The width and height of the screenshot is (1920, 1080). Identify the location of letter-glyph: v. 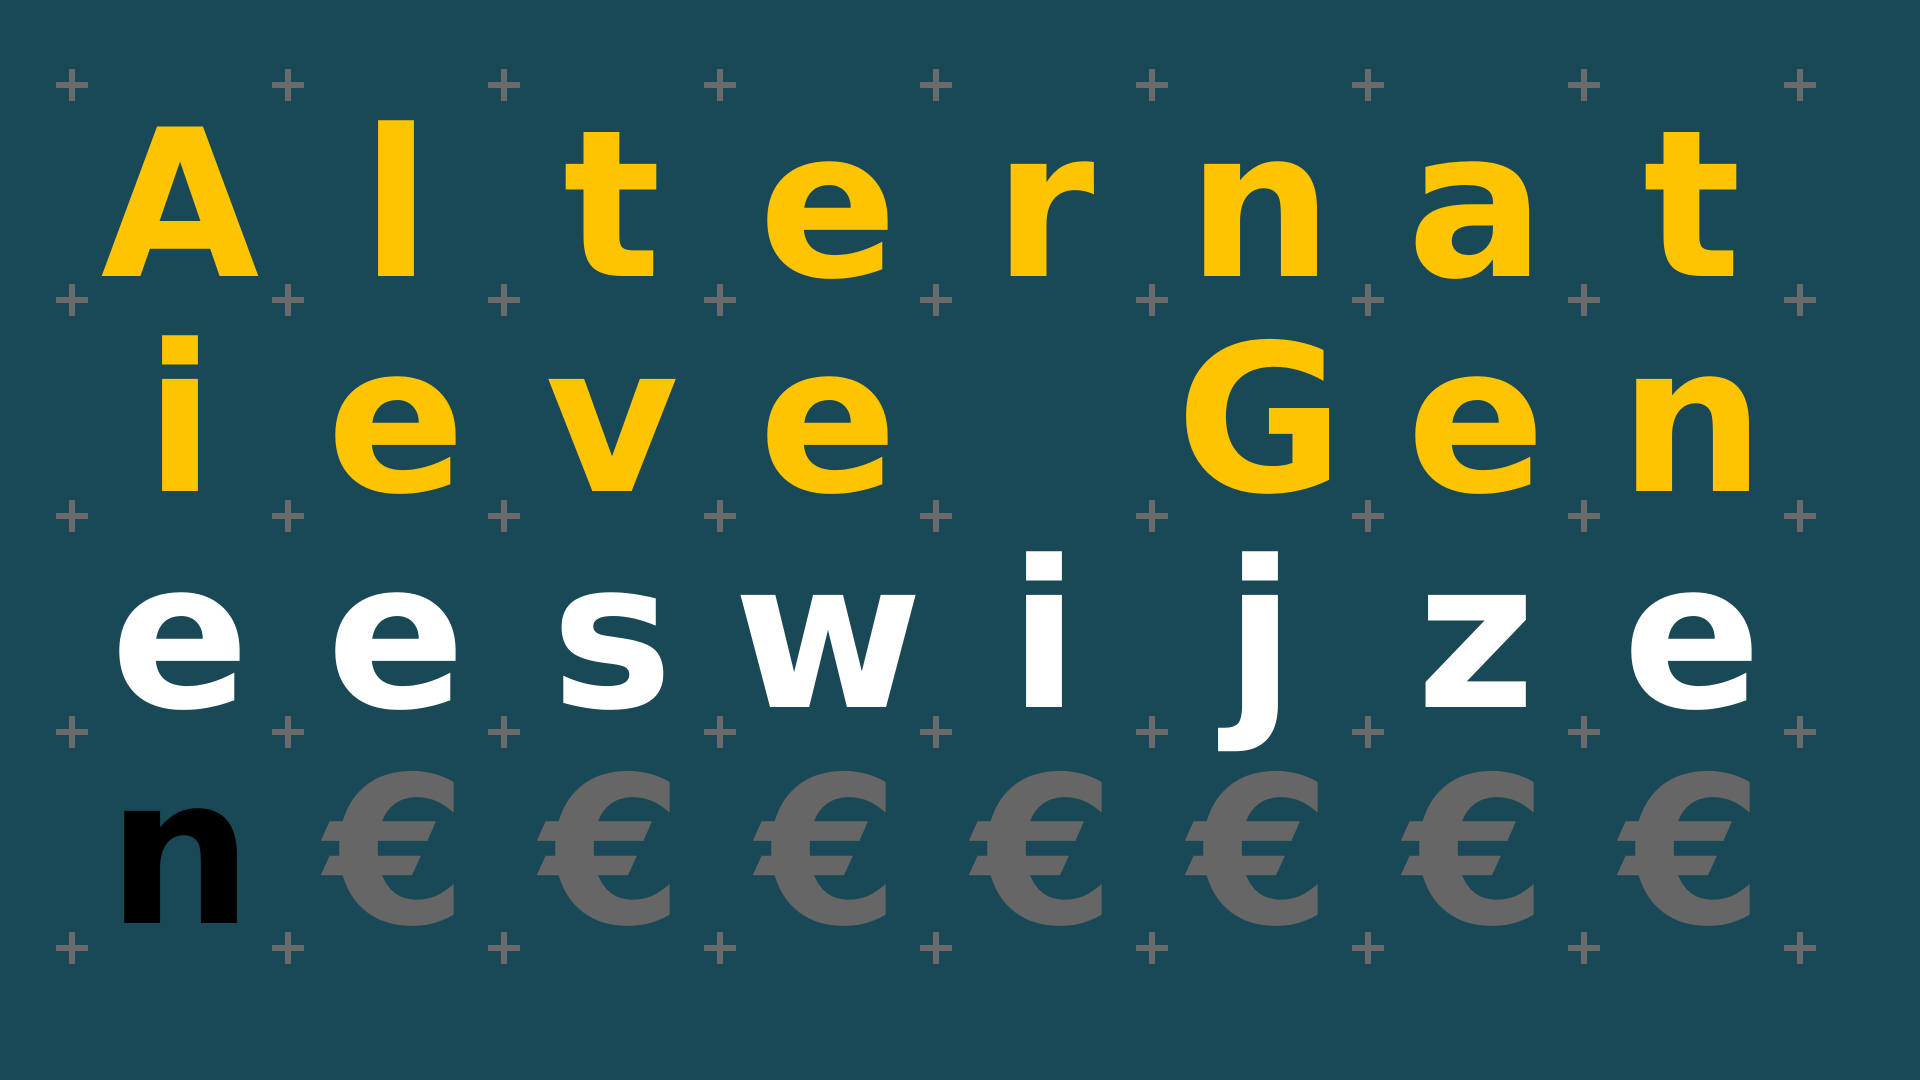
(612, 421).